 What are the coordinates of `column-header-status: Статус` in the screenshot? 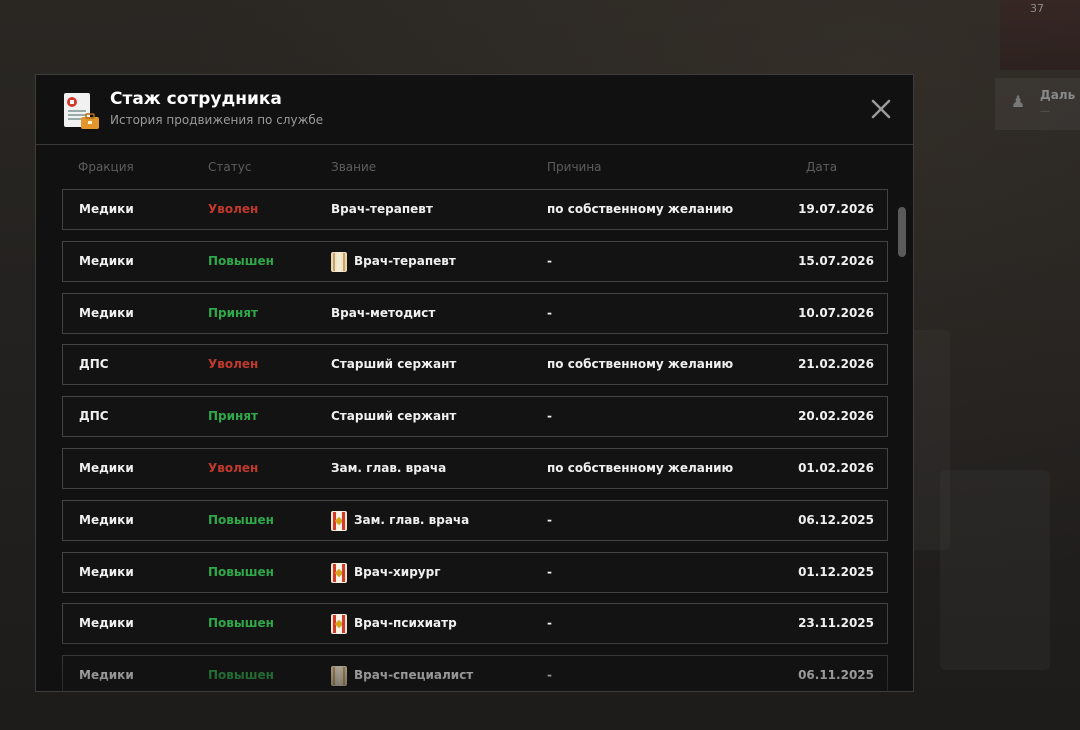 It's located at (230, 167).